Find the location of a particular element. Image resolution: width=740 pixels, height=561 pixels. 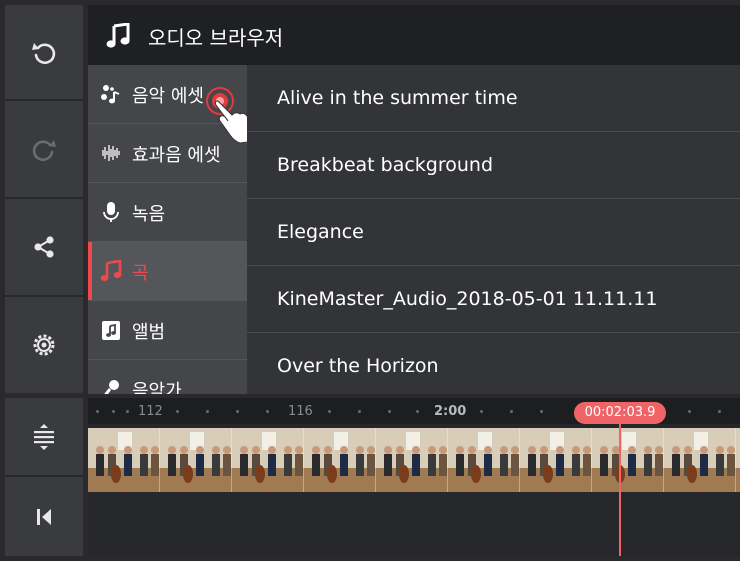

page-title: 오디오 브라우저 is located at coordinates (216, 38).